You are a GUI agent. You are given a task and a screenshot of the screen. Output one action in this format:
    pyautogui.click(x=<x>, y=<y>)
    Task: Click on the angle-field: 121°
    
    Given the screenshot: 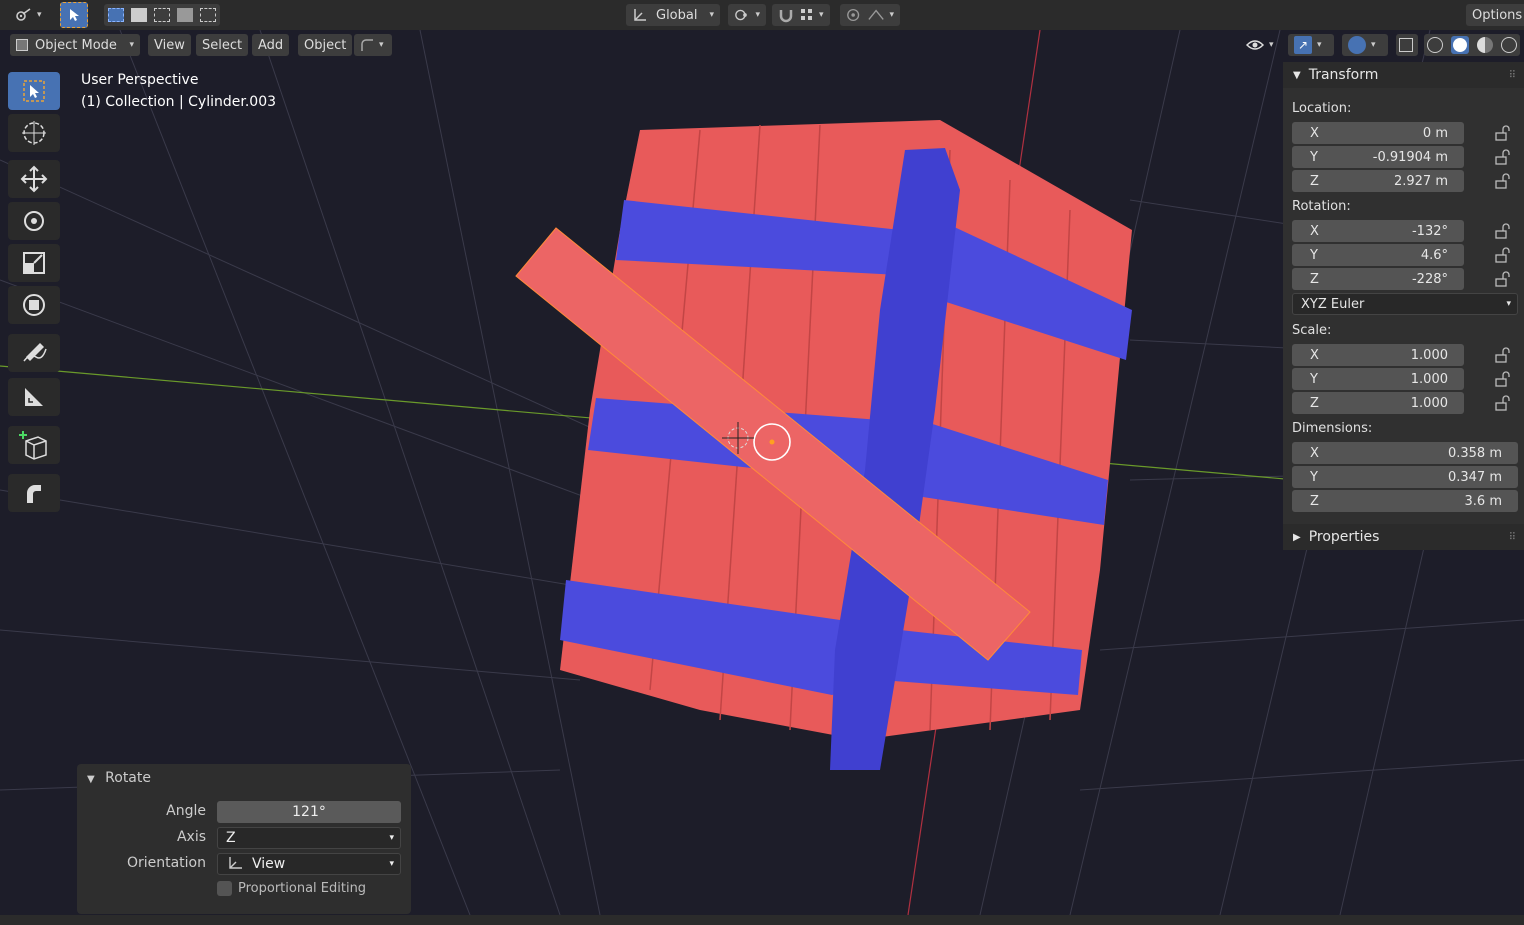 What is the action you would take?
    pyautogui.click(x=309, y=812)
    